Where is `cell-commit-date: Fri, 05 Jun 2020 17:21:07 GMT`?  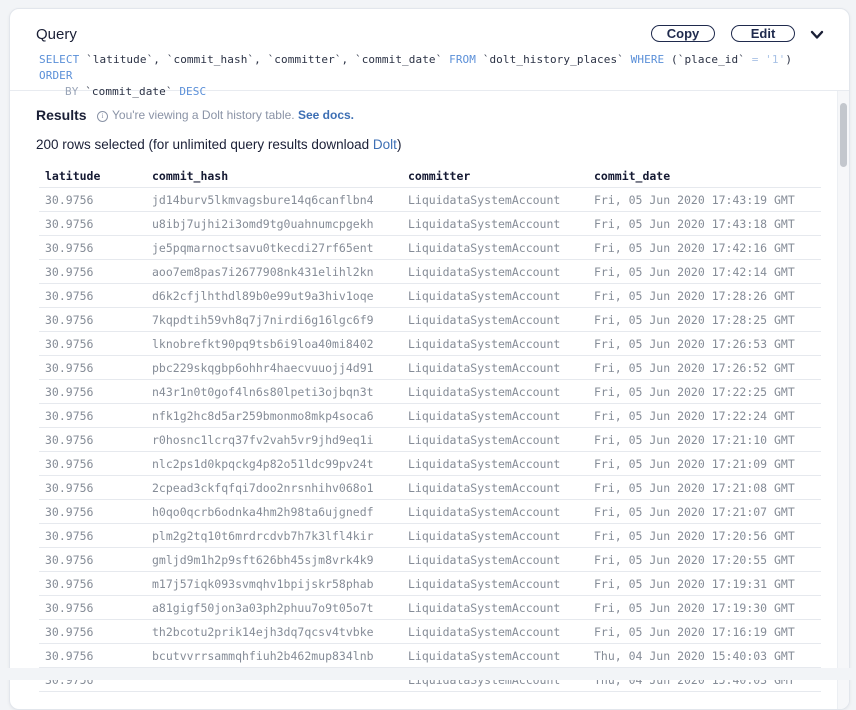
cell-commit-date: Fri, 05 Jun 2020 17:21:07 GMT is located at coordinates (704, 511).